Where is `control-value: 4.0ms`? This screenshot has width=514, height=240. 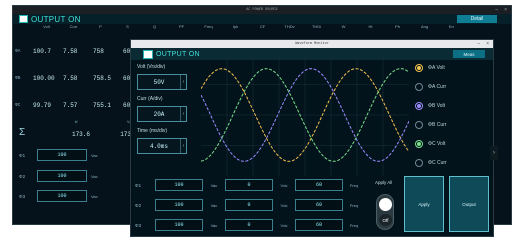
control-value: 4.0ms is located at coordinates (158, 146).